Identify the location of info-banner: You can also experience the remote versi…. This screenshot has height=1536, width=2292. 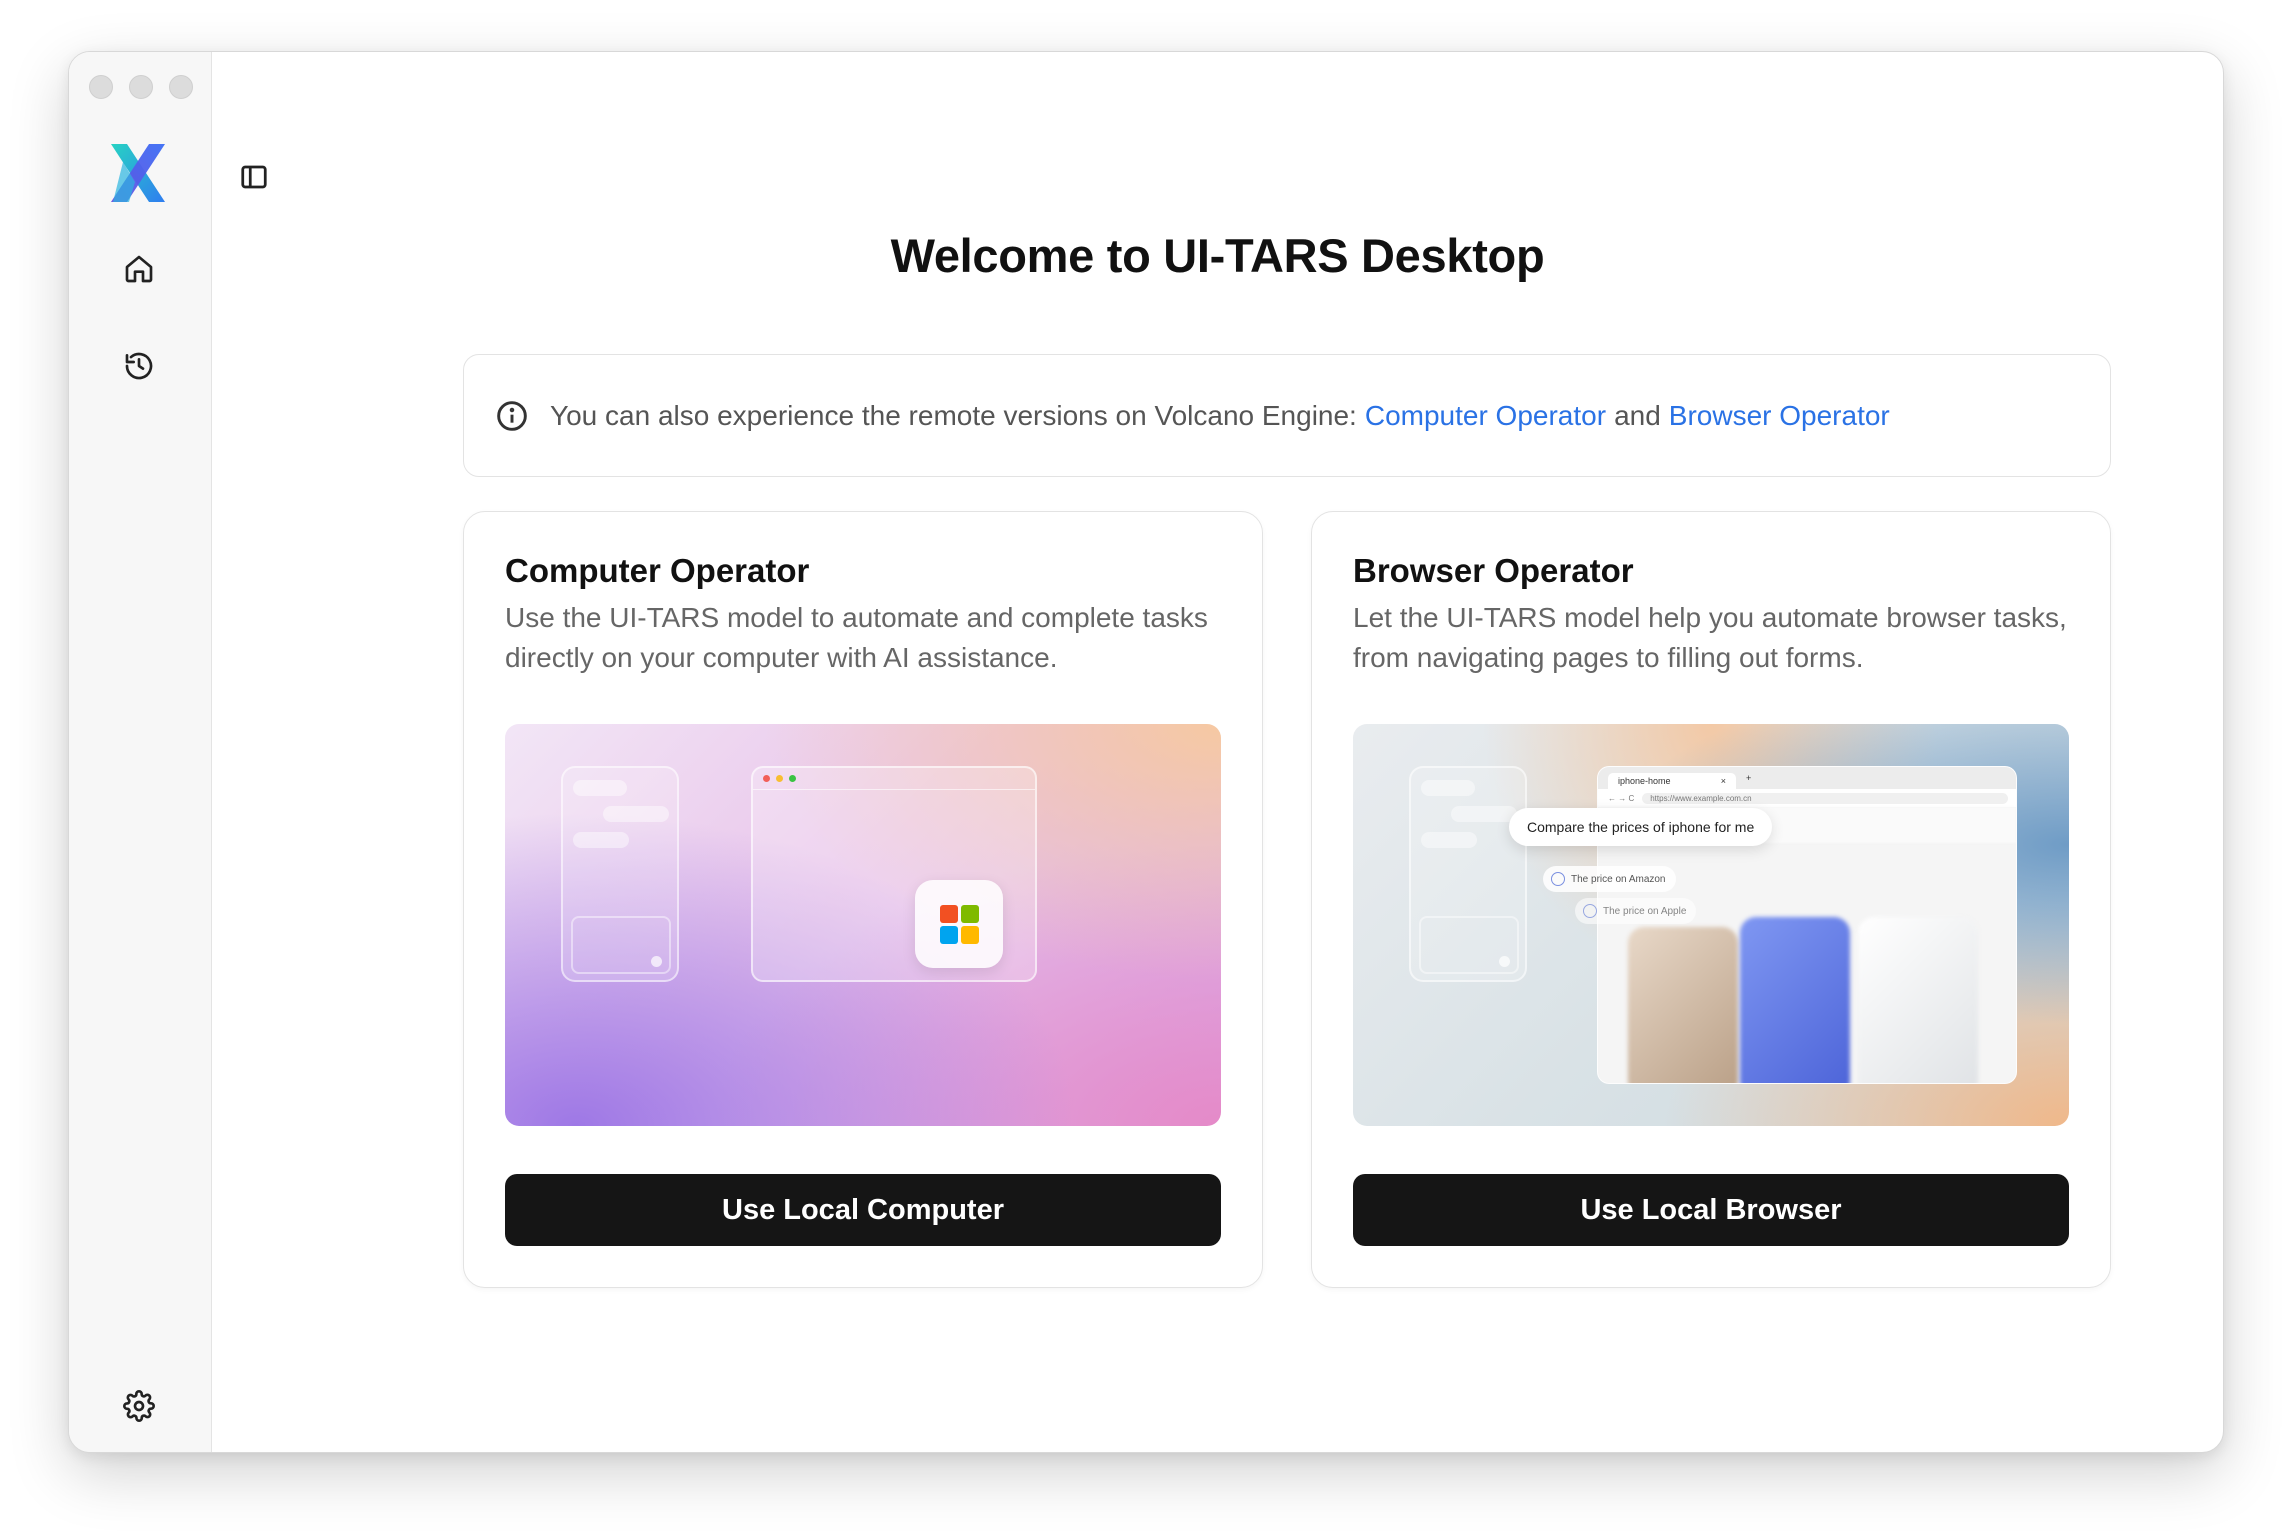
(1287, 415).